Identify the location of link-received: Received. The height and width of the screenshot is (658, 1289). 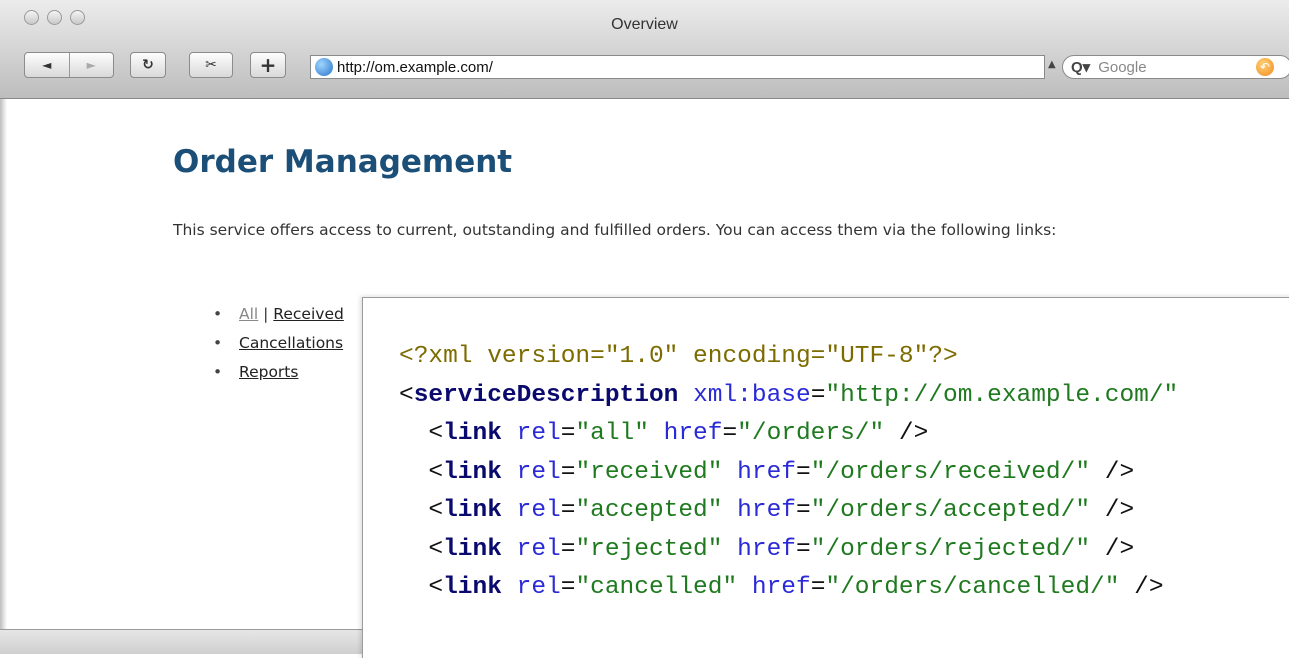
(308, 314).